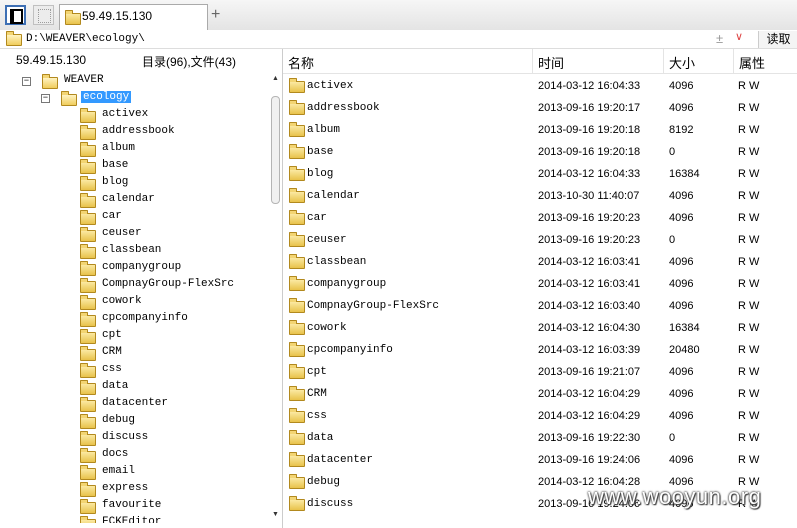 The image size is (797, 528). I want to click on table-row: cpcompanyinfo 2014-03-12 16:03:39 20480 R W, so click(540, 350).